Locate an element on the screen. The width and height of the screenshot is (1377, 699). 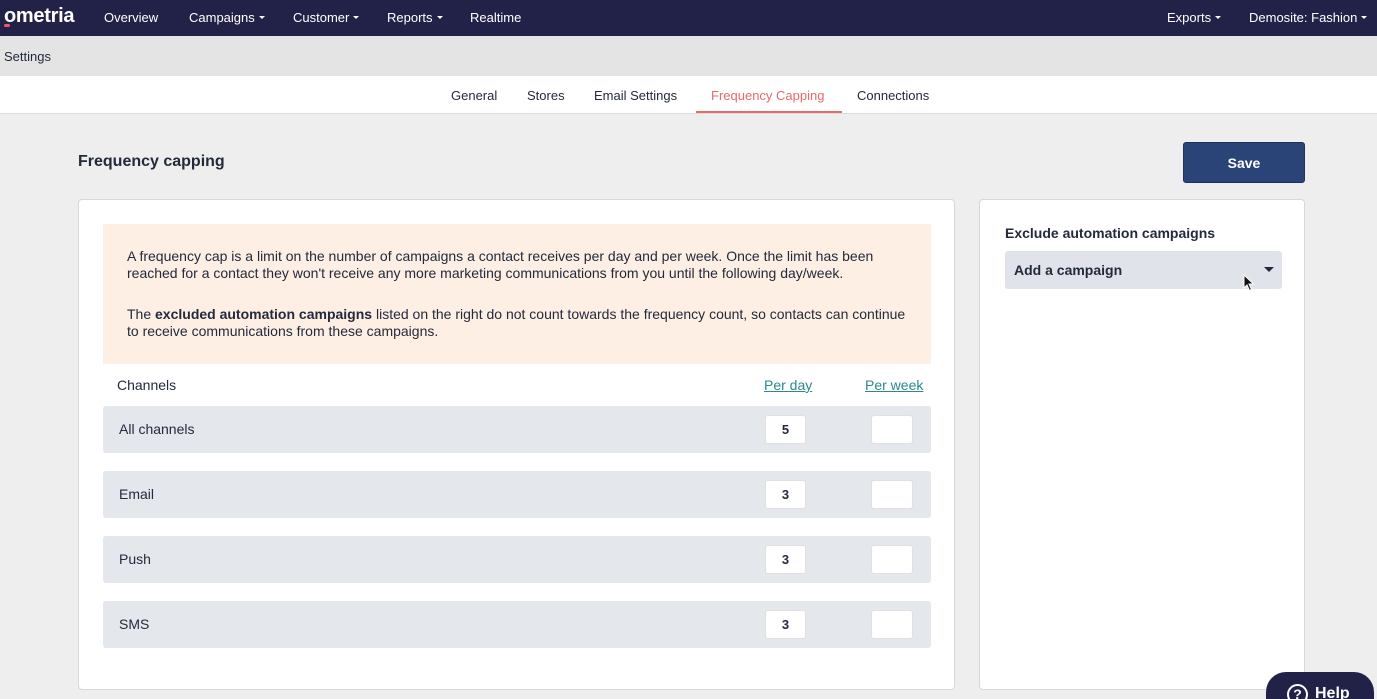
save-button: Save is located at coordinates (1244, 162).